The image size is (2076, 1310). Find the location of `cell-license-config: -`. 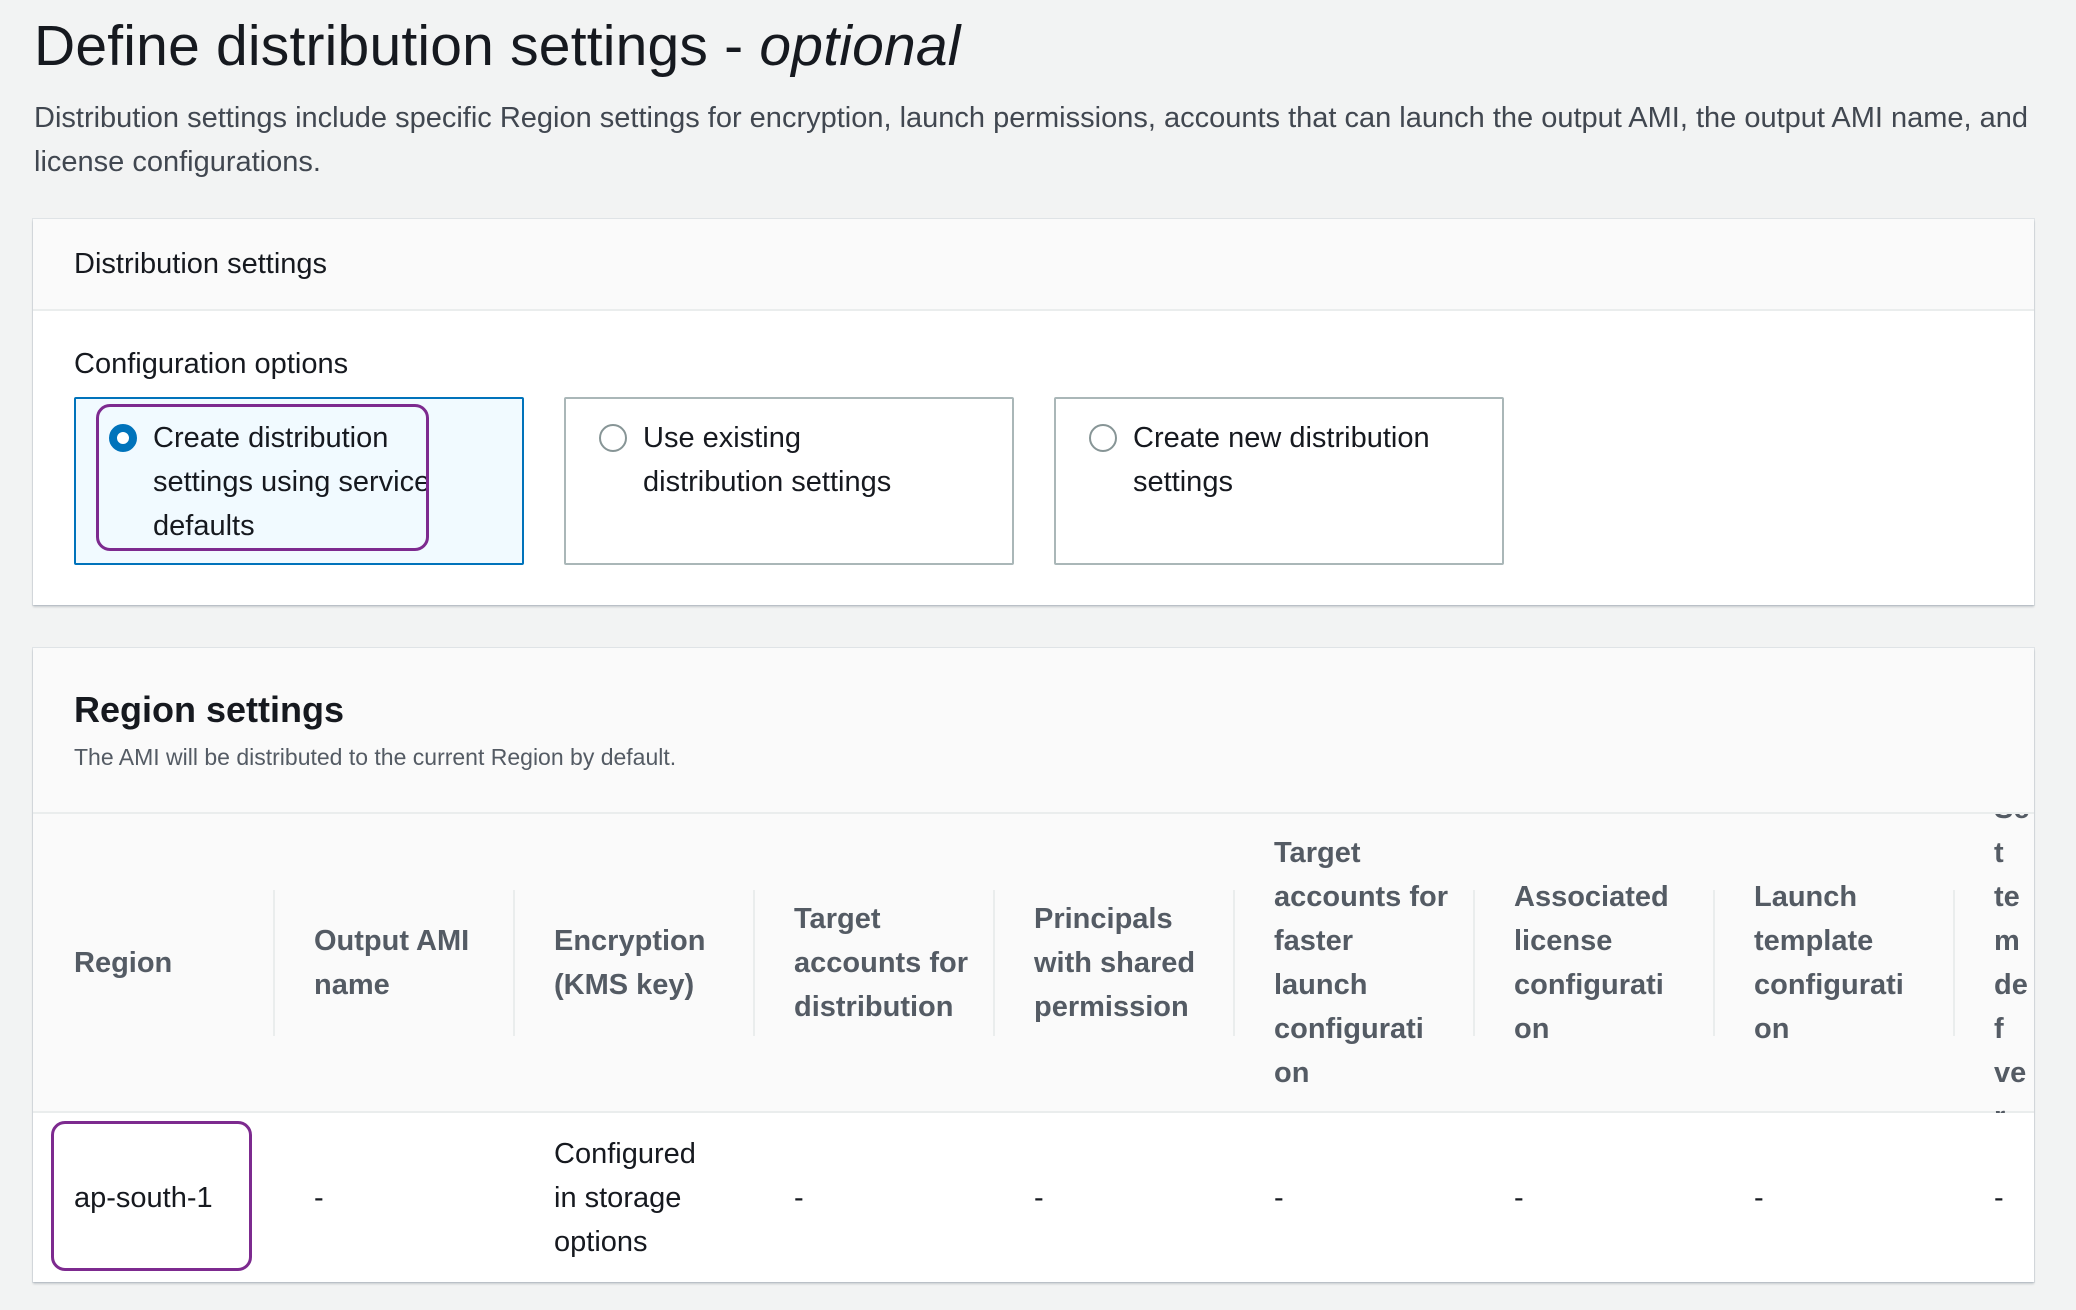

cell-license-config: - is located at coordinates (1593, 1197).